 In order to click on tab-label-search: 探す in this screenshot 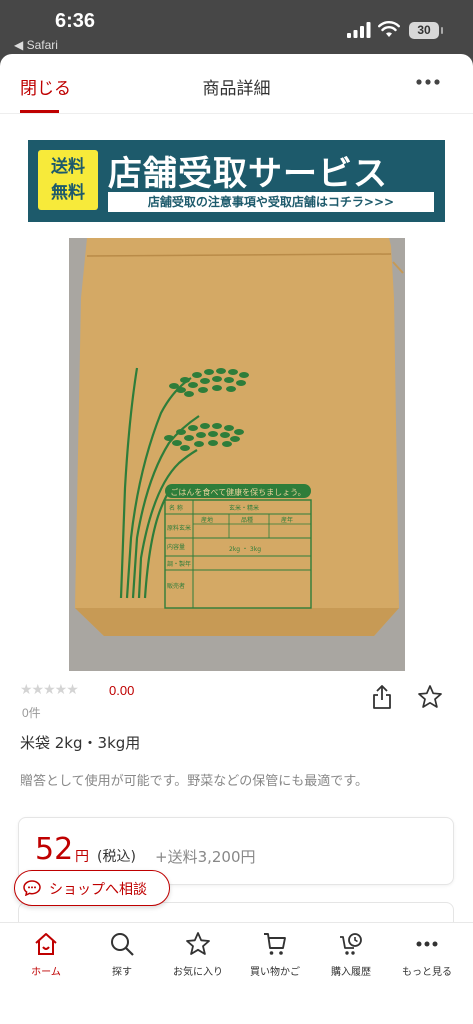, I will do `click(122, 972)`.